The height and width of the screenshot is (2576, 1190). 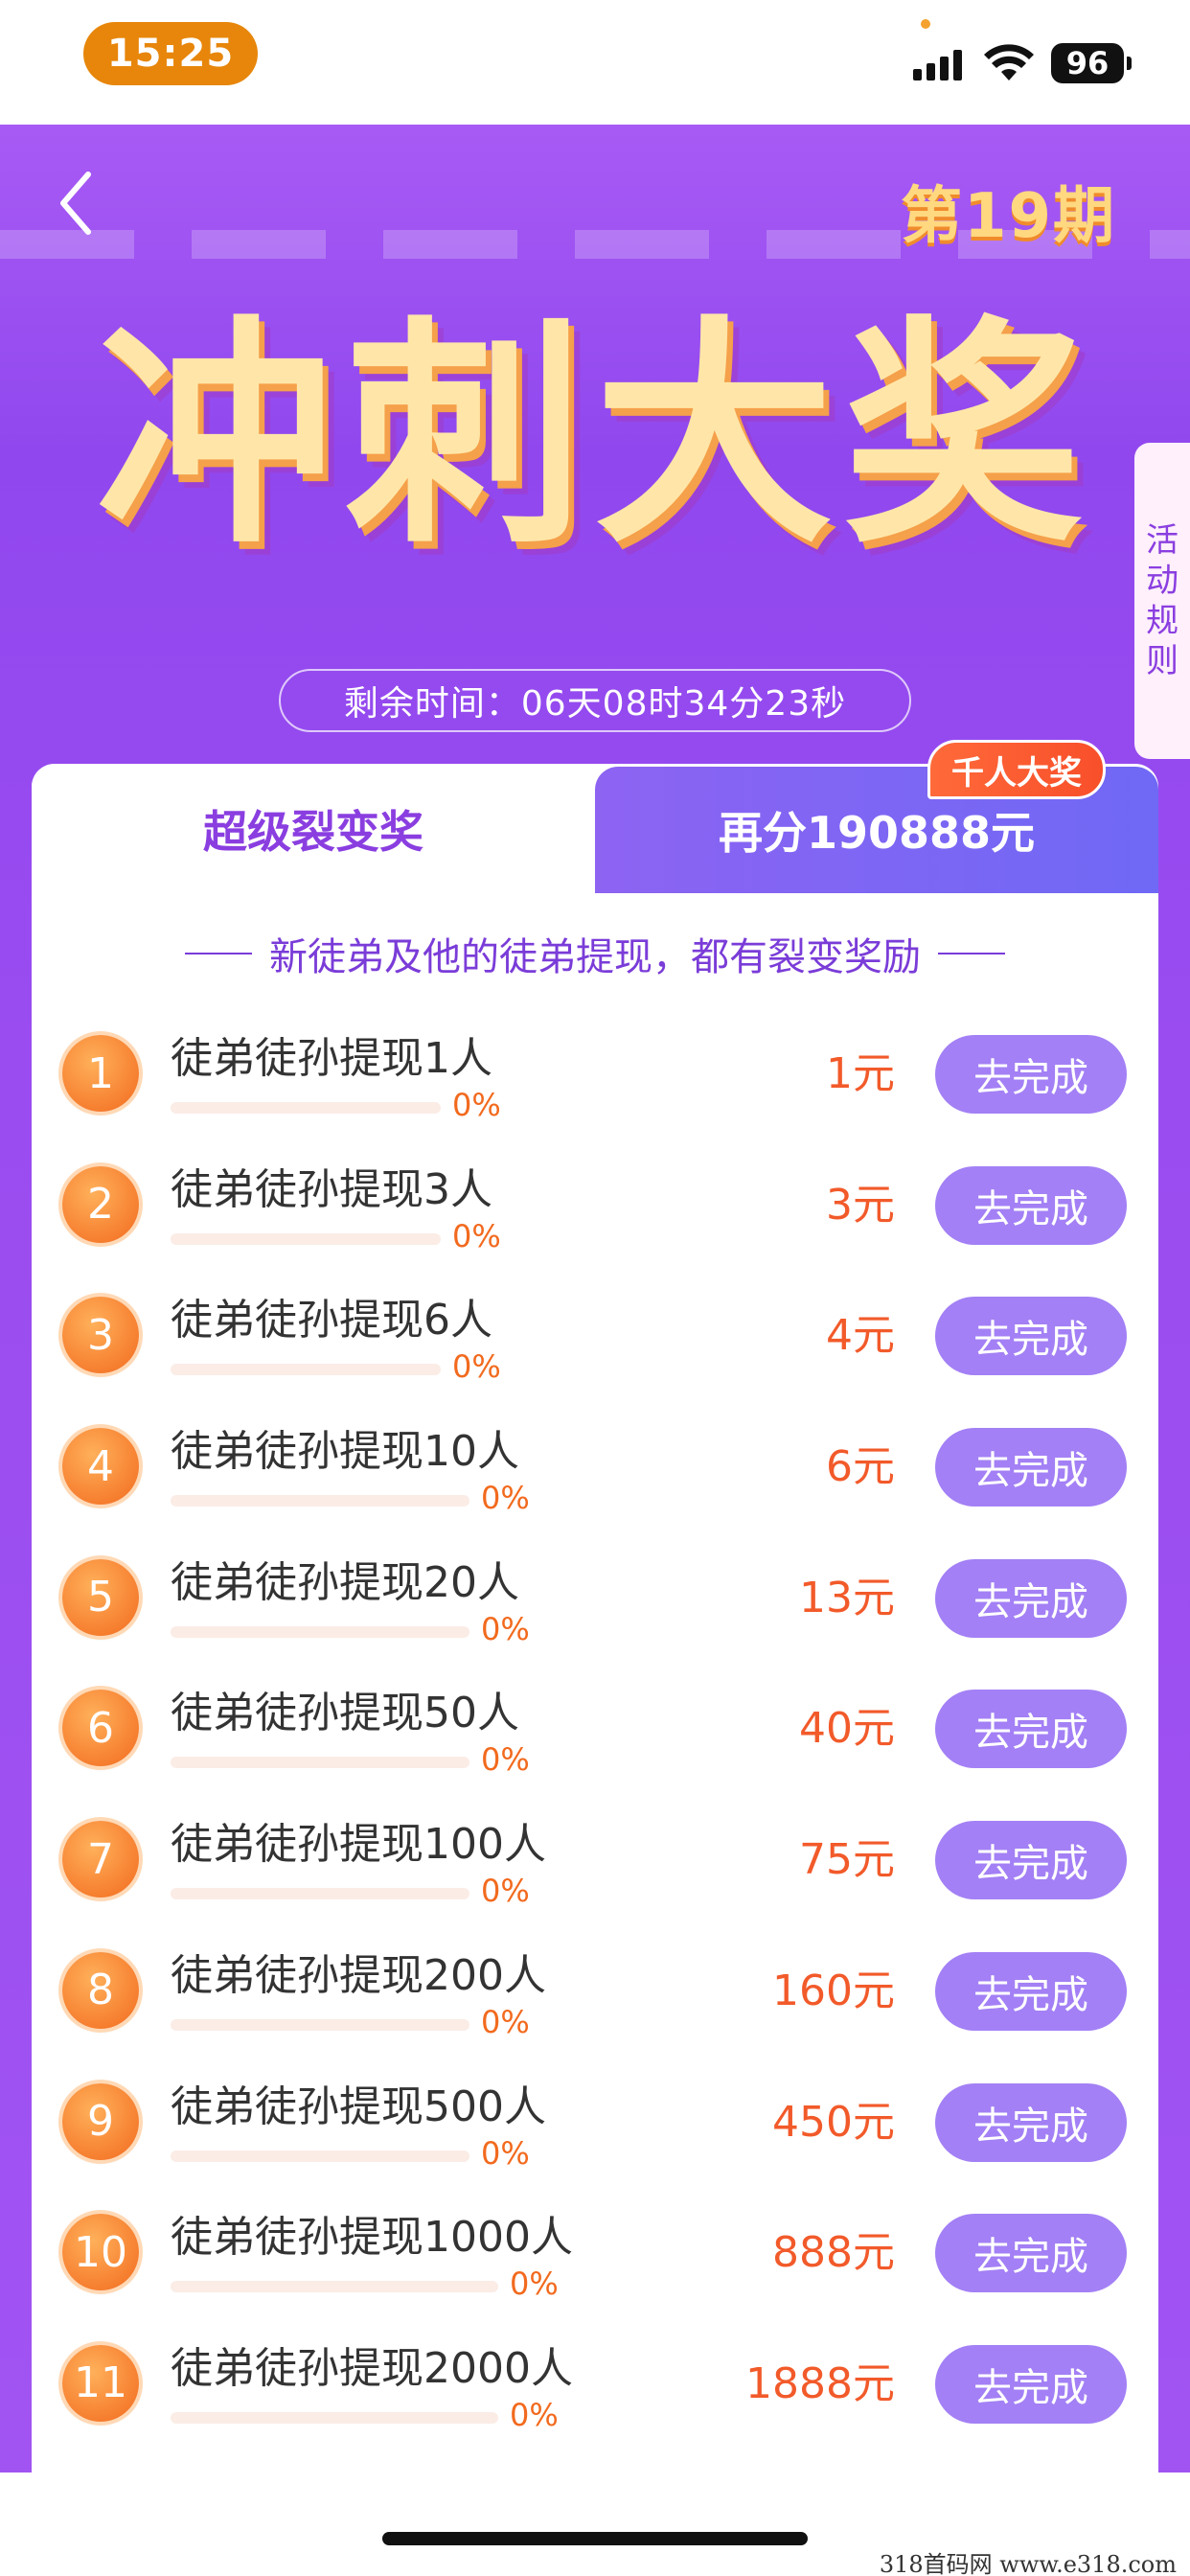 What do you see at coordinates (834, 1990) in the screenshot?
I see `task-reward: 160元` at bounding box center [834, 1990].